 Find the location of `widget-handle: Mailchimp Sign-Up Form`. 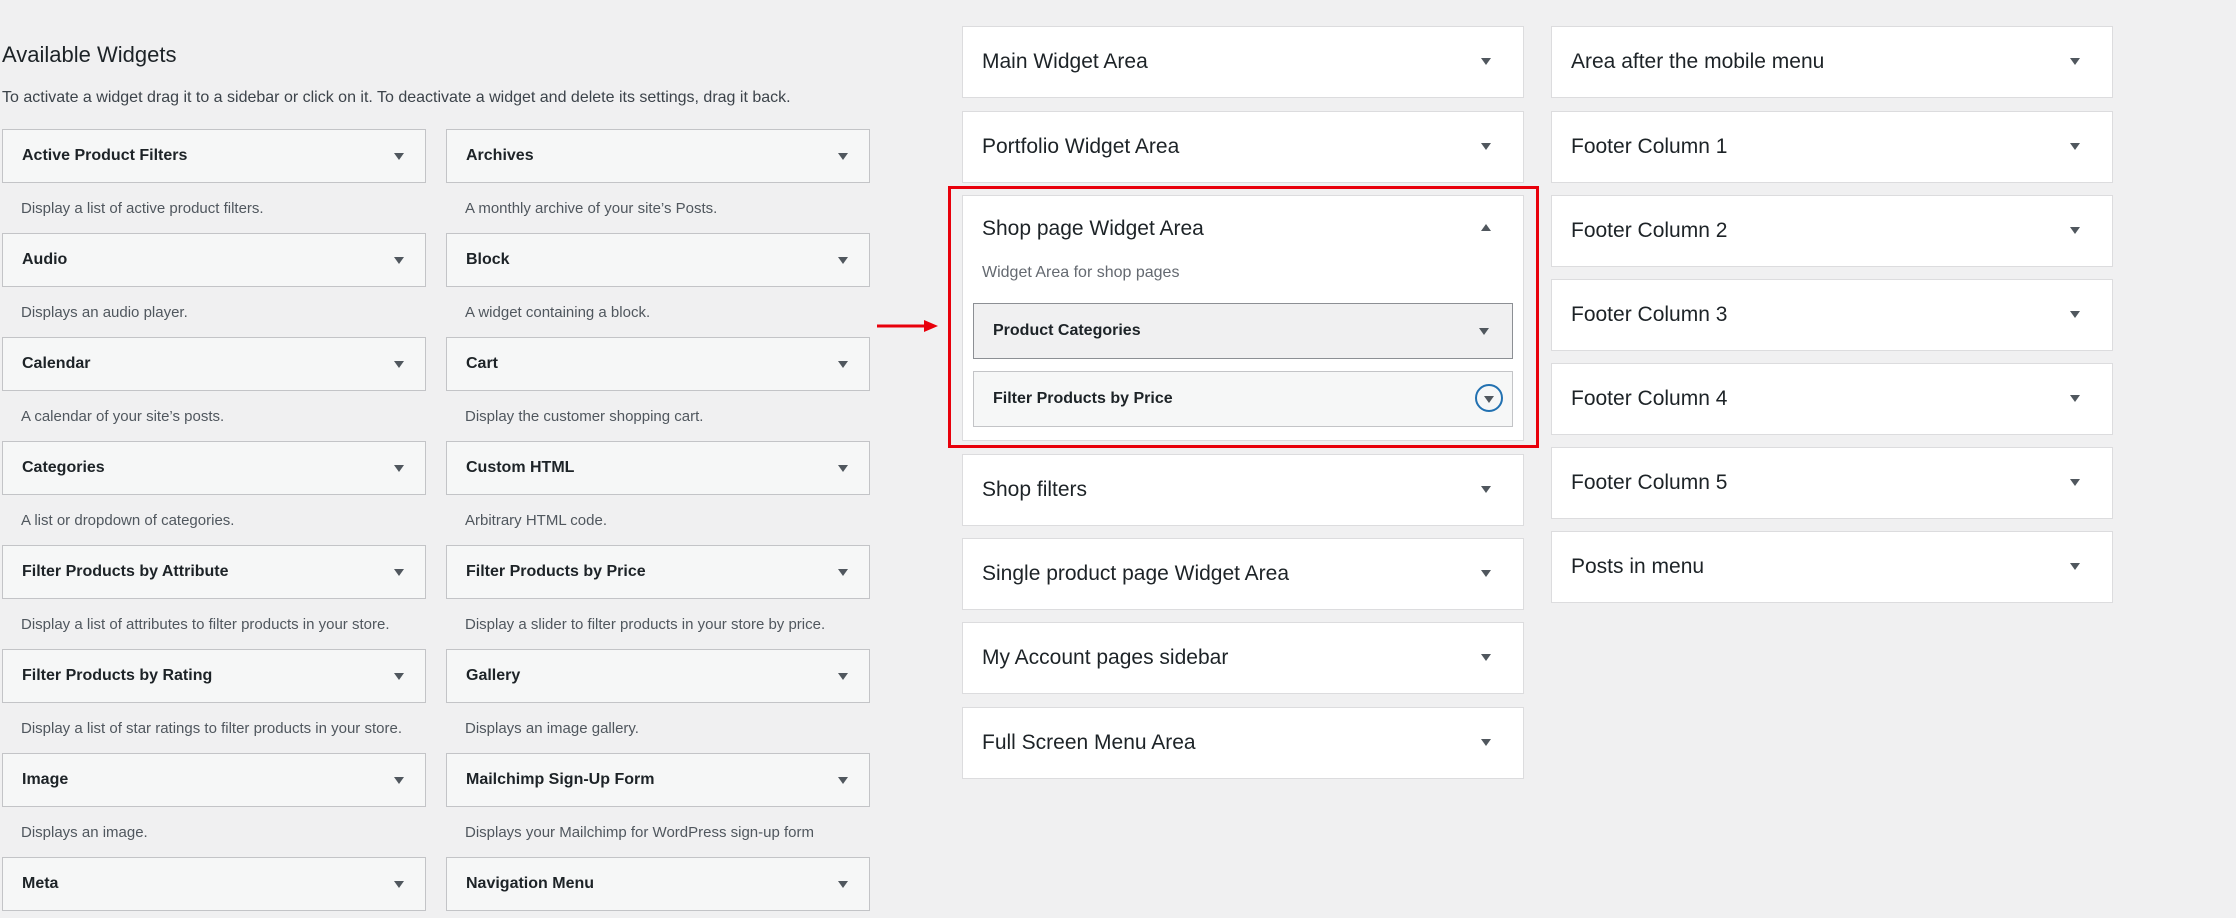

widget-handle: Mailchimp Sign-Up Form is located at coordinates (658, 780).